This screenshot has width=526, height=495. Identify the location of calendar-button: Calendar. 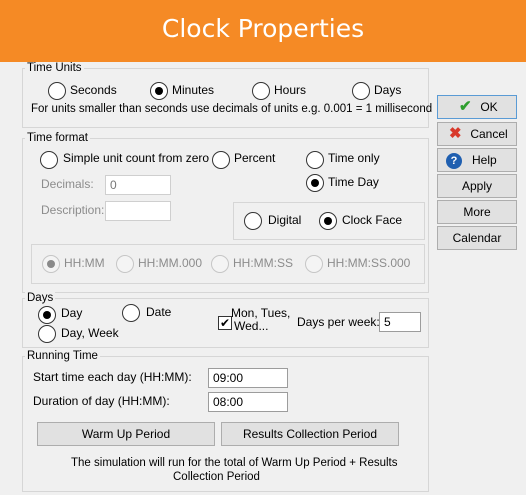
(477, 238).